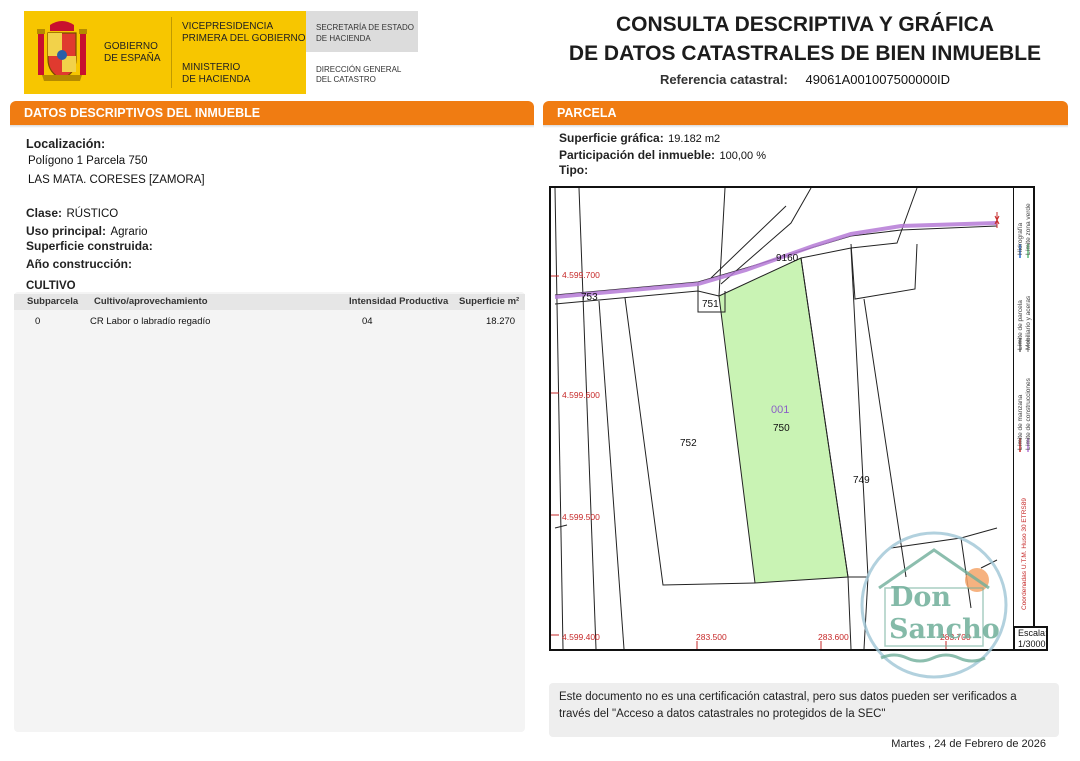 The image size is (1080, 761). I want to click on cultivo-table-header, so click(269, 302).